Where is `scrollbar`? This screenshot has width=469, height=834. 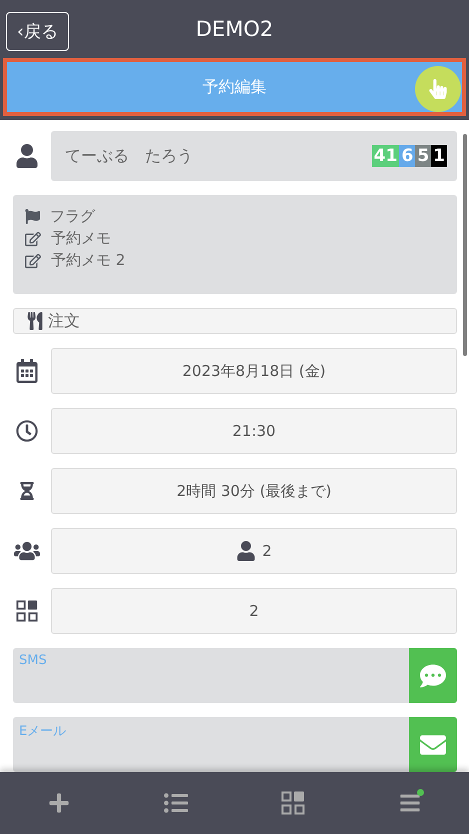
scrollbar is located at coordinates (465, 245).